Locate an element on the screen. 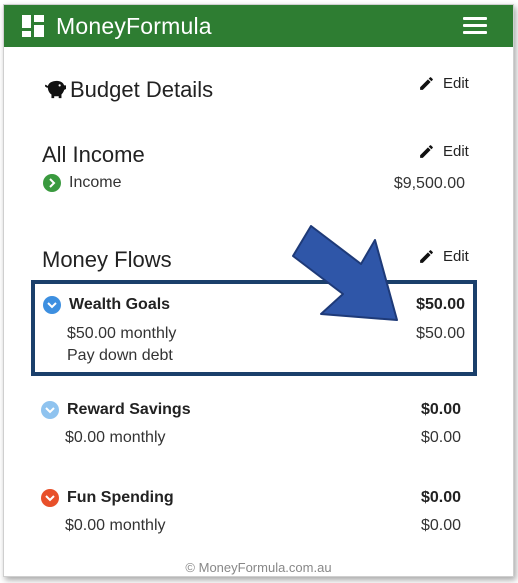 Image resolution: width=518 pixels, height=583 pixels. flow-total: $50.00 is located at coordinates (440, 304).